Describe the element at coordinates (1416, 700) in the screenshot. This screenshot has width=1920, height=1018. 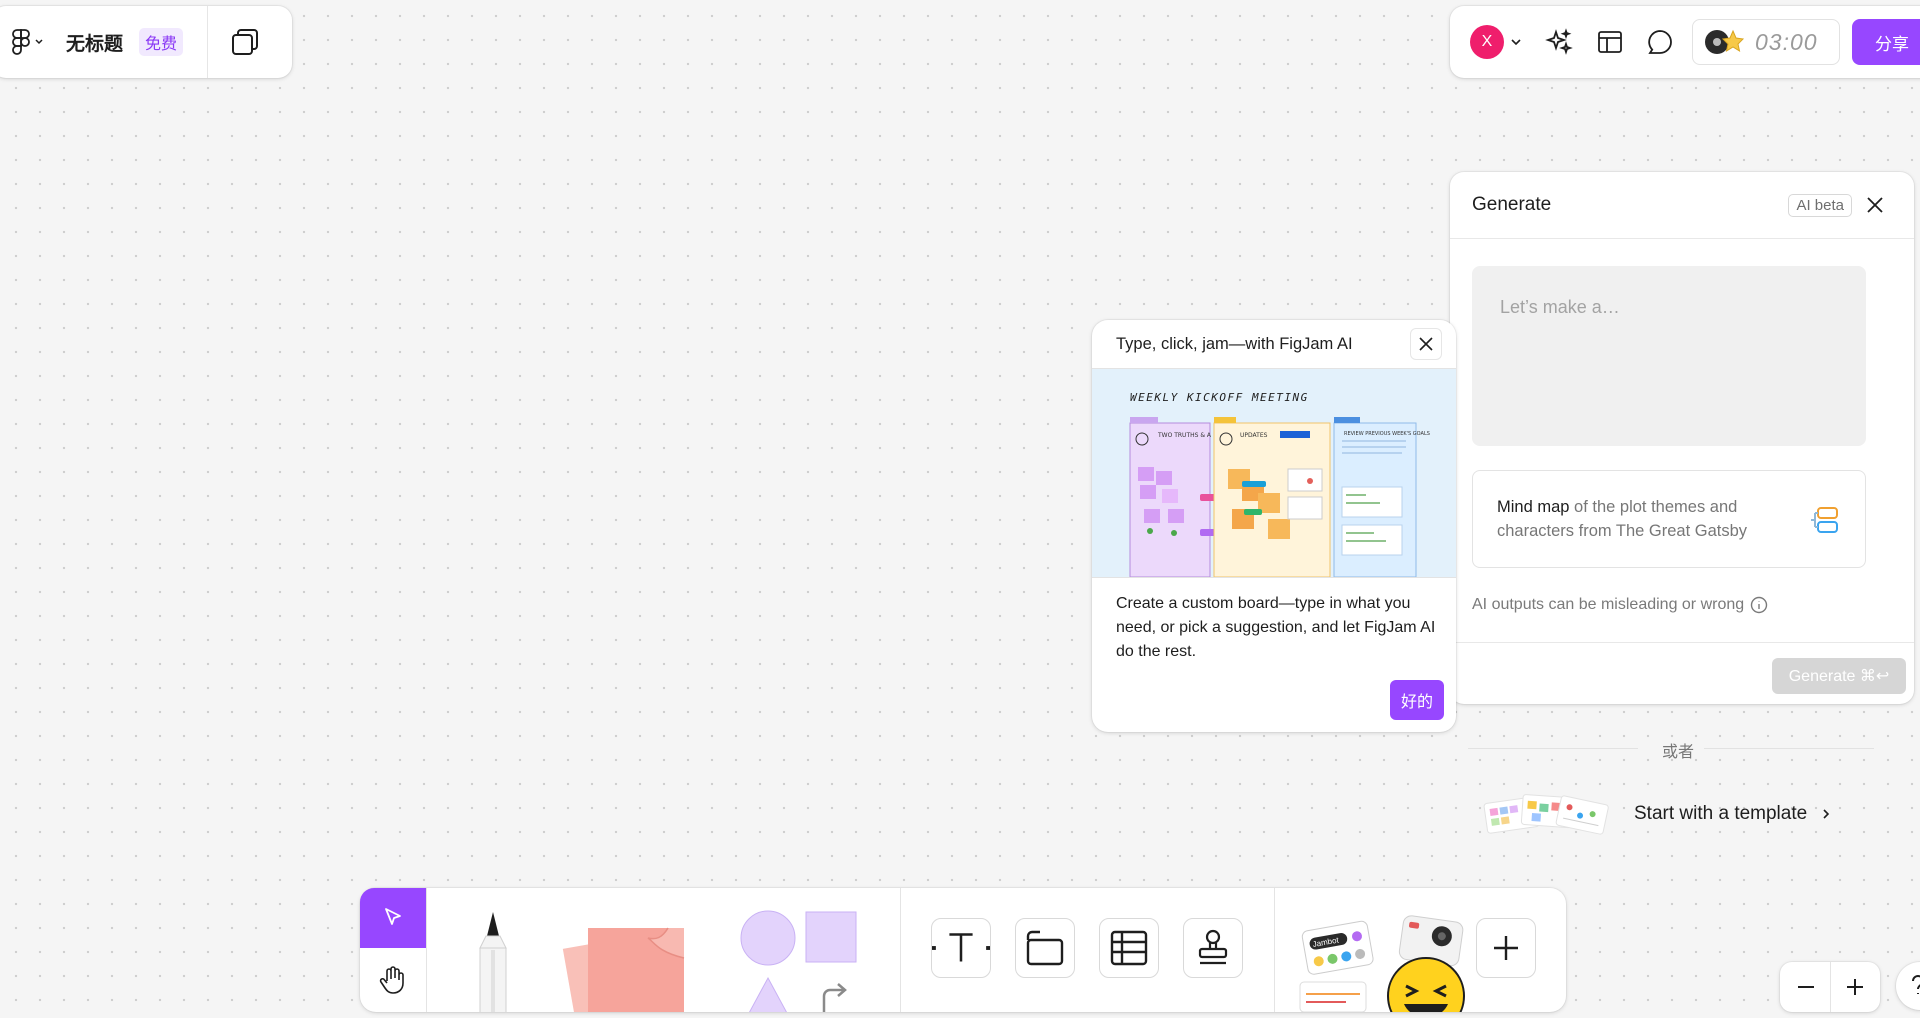
I see `tooltip-ok-button: 好的` at that location.